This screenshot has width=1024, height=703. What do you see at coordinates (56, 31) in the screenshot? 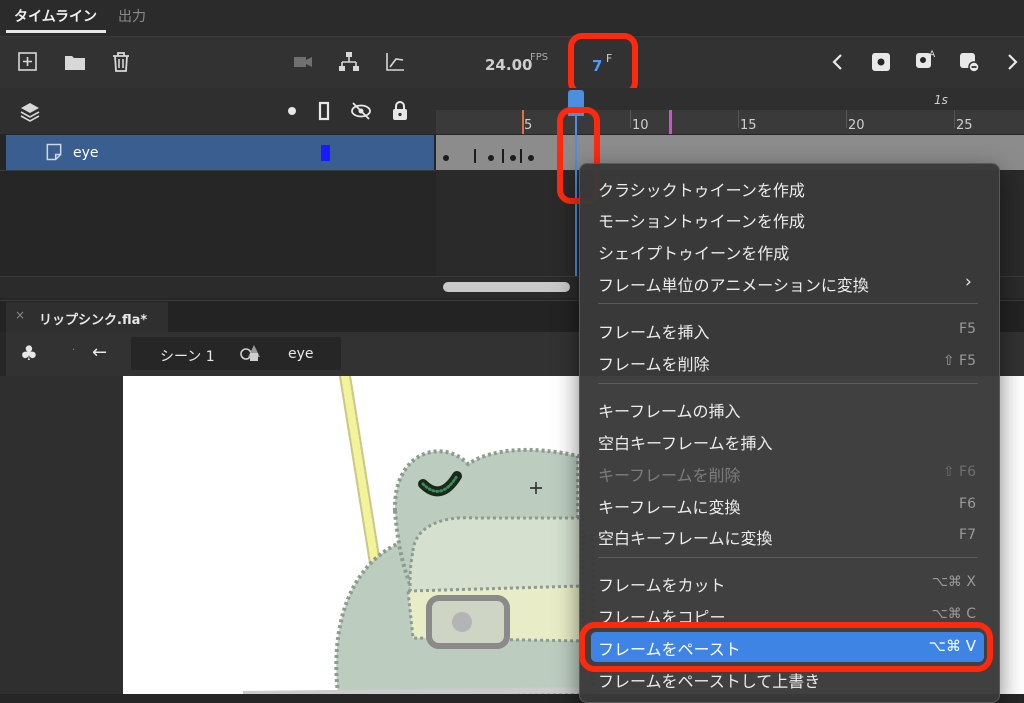
I see `active-tab-indicator` at bounding box center [56, 31].